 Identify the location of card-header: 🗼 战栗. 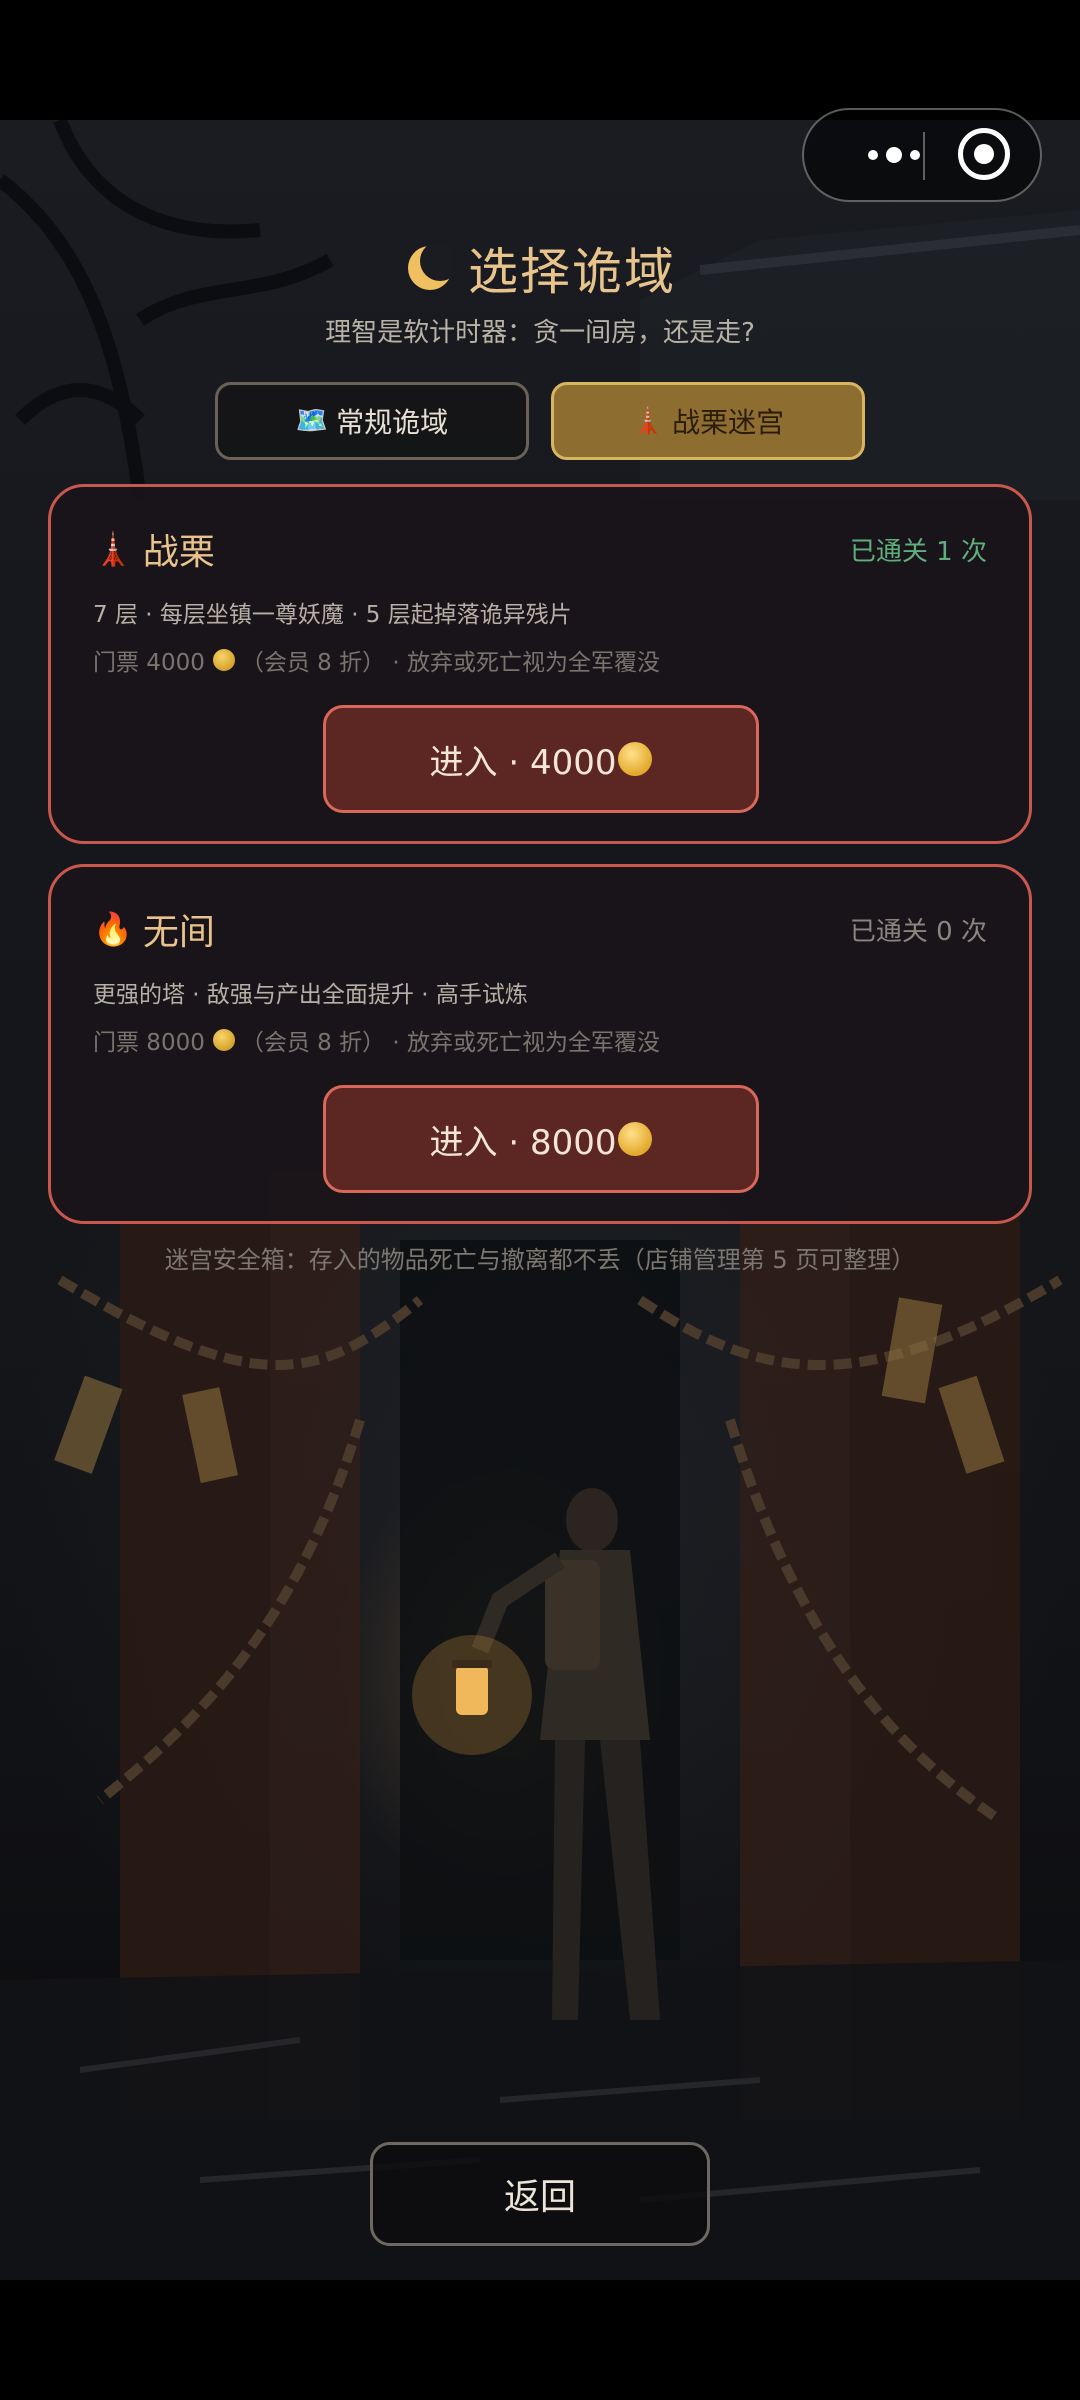
(154, 549).